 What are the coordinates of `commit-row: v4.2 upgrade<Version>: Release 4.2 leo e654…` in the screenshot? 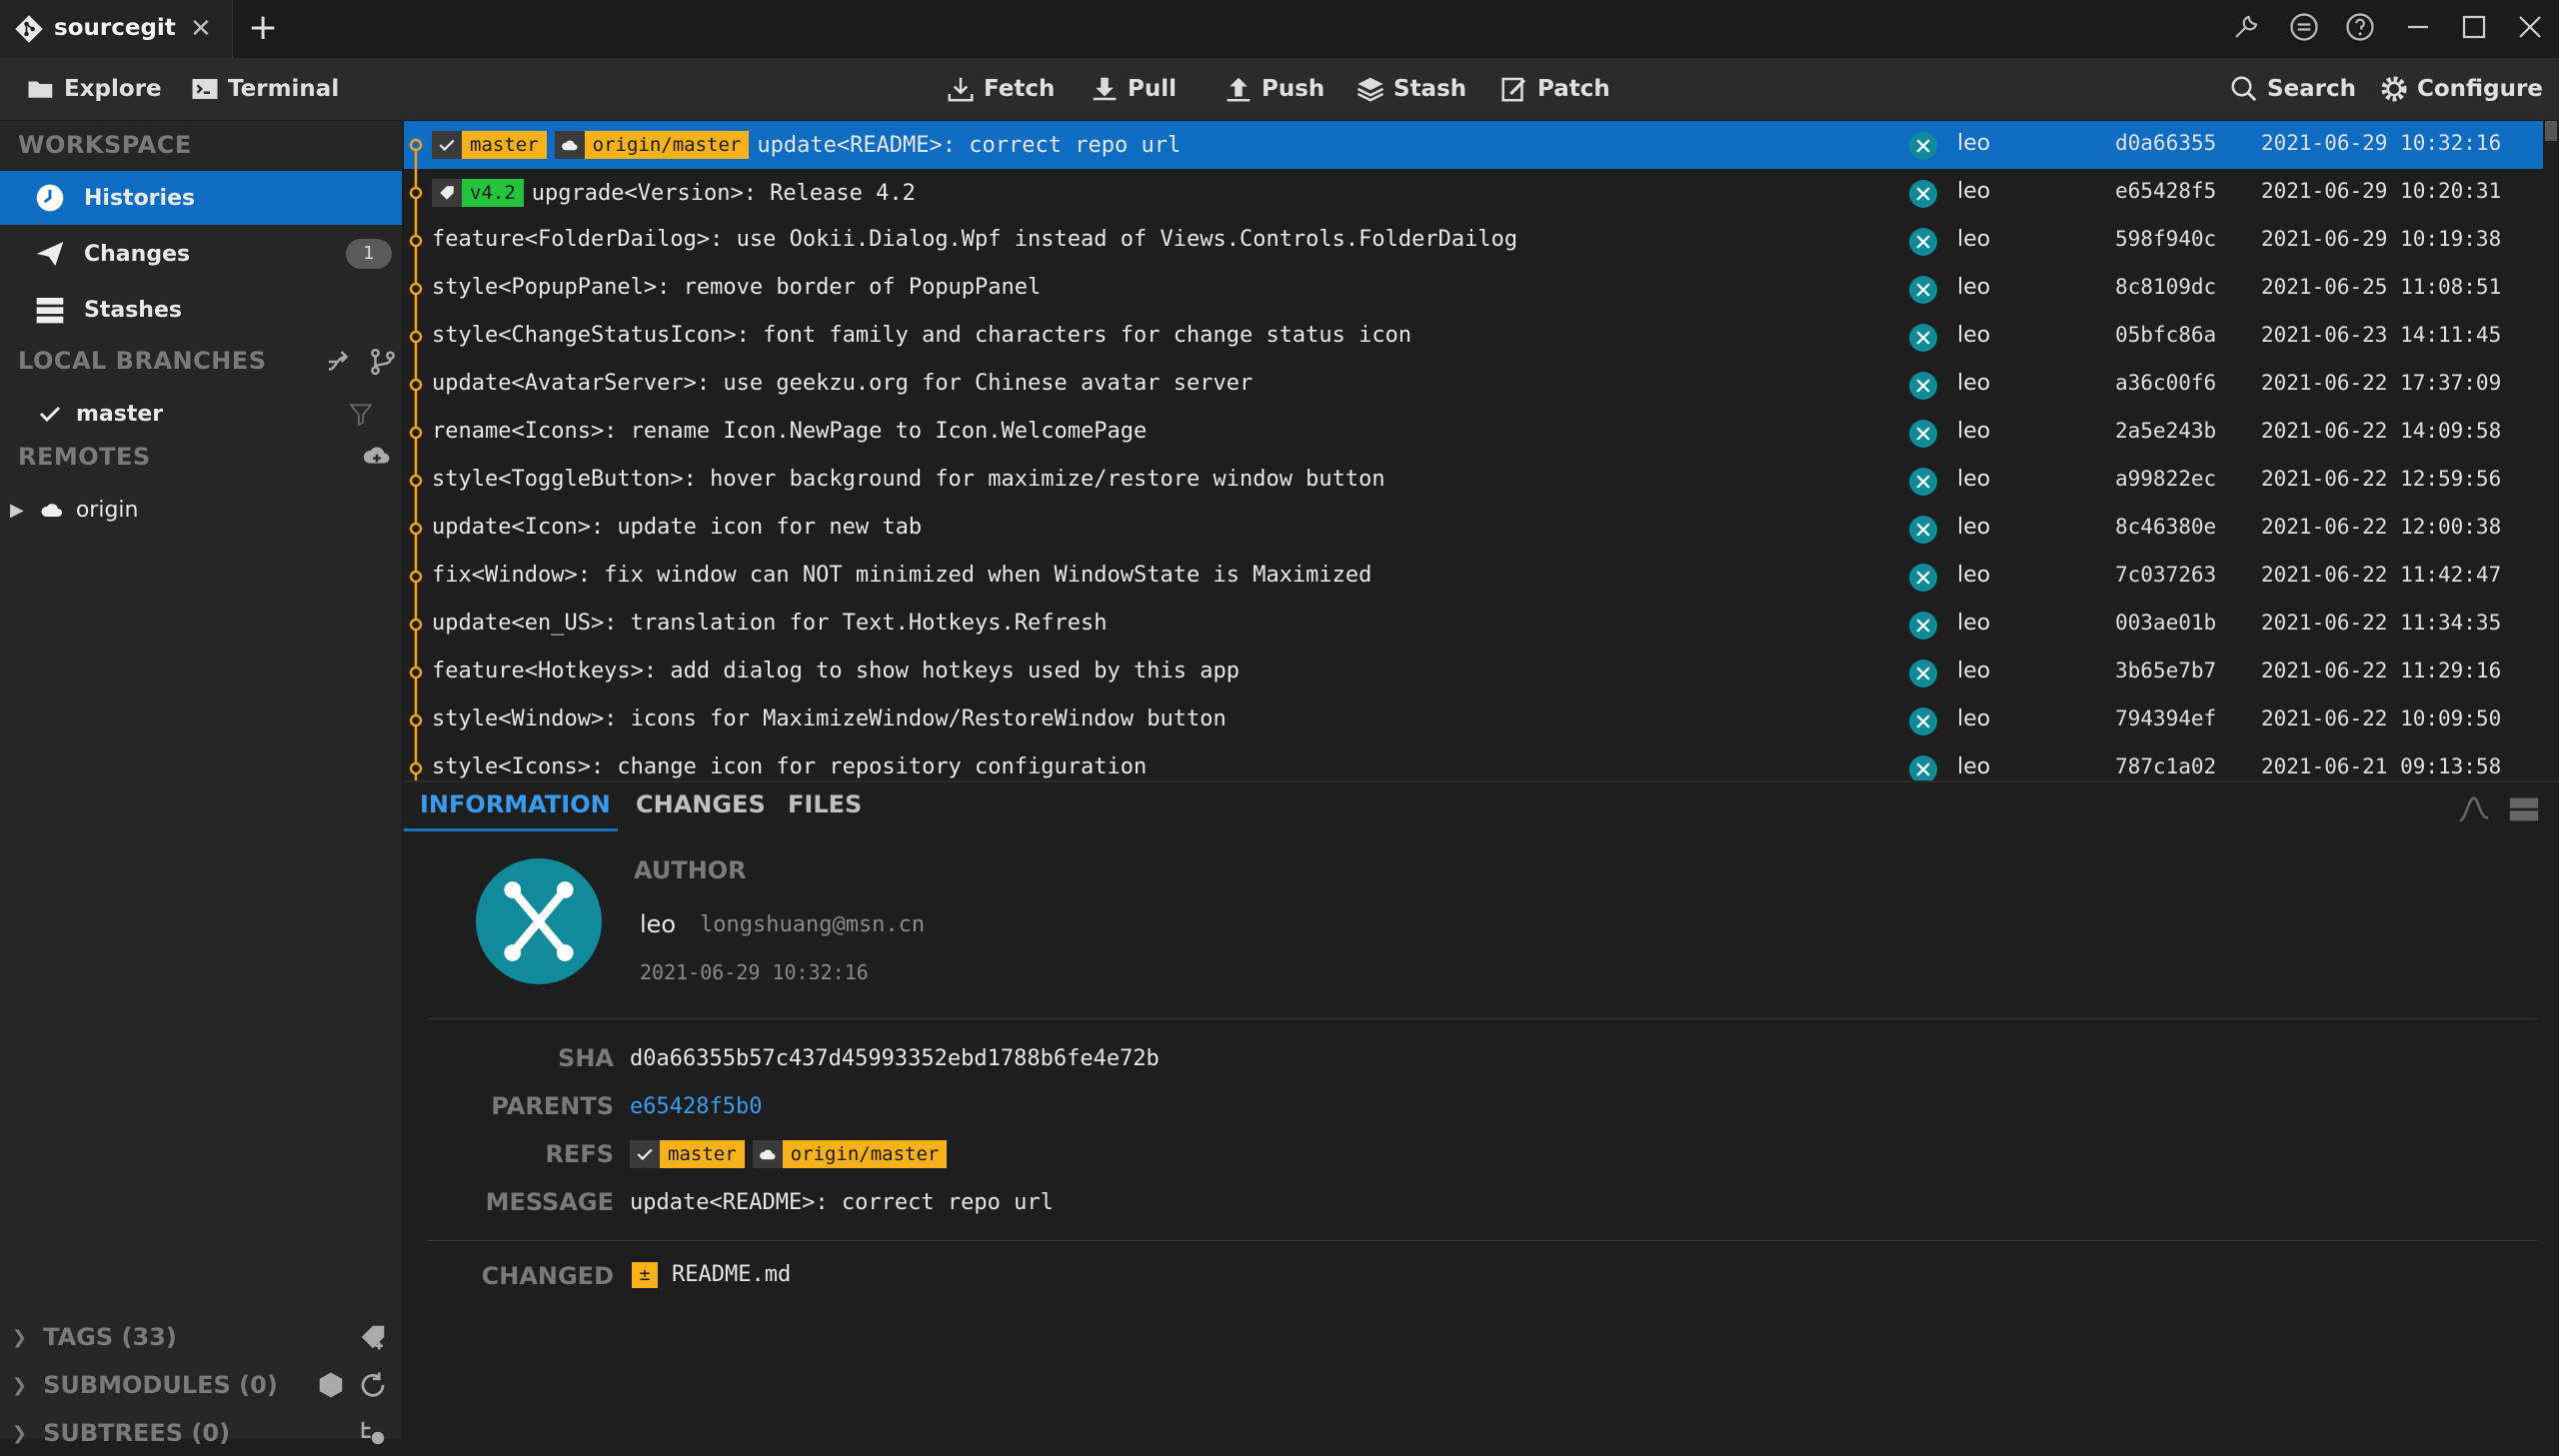 It's located at (1473, 193).